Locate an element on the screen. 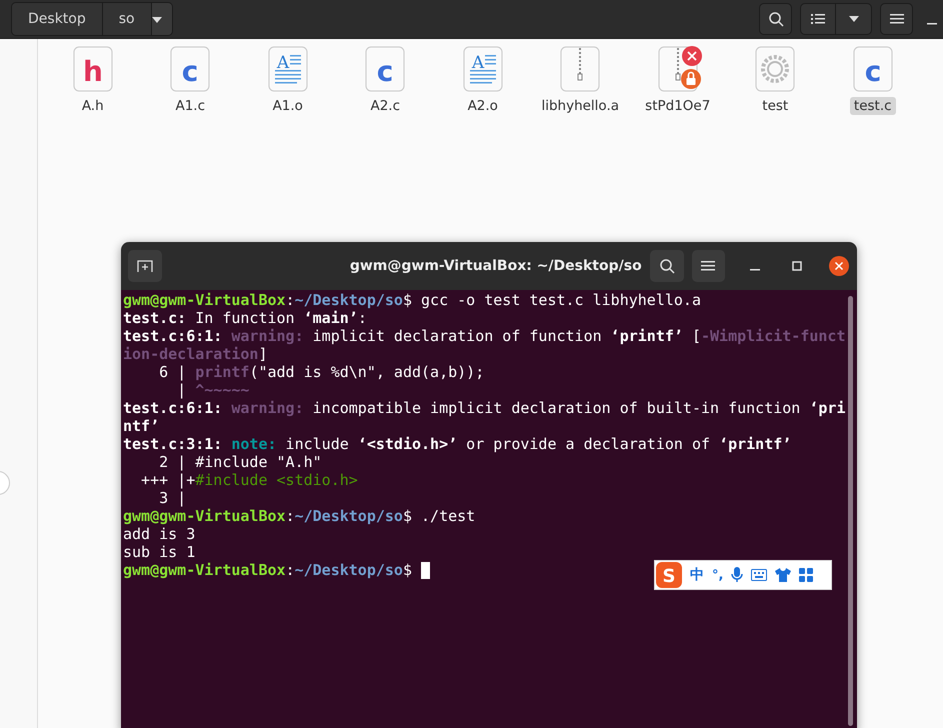 The width and height of the screenshot is (943, 728). window-title: gwm@gwm-VirtualBox: ~/Desktop/so is located at coordinates (495, 266).